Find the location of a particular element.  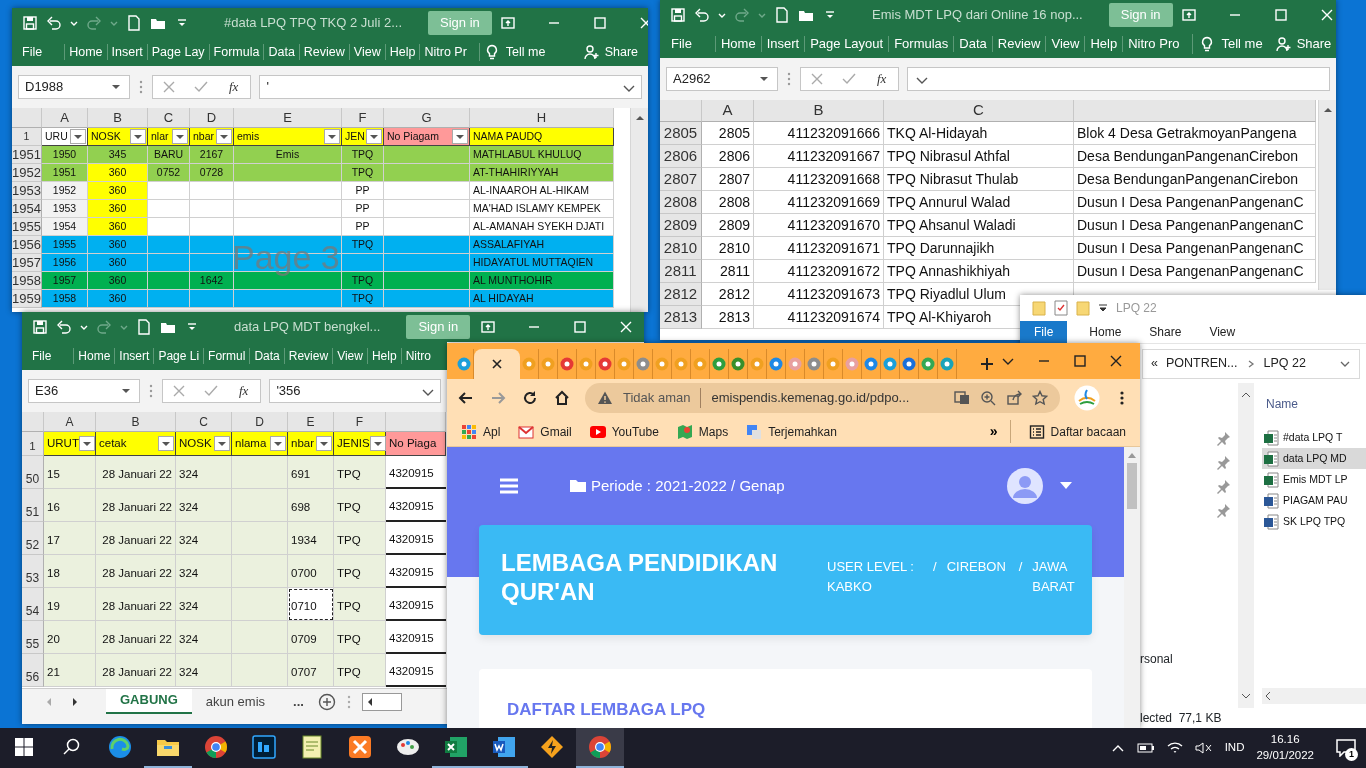

row-number: 1952 is located at coordinates (27, 173).